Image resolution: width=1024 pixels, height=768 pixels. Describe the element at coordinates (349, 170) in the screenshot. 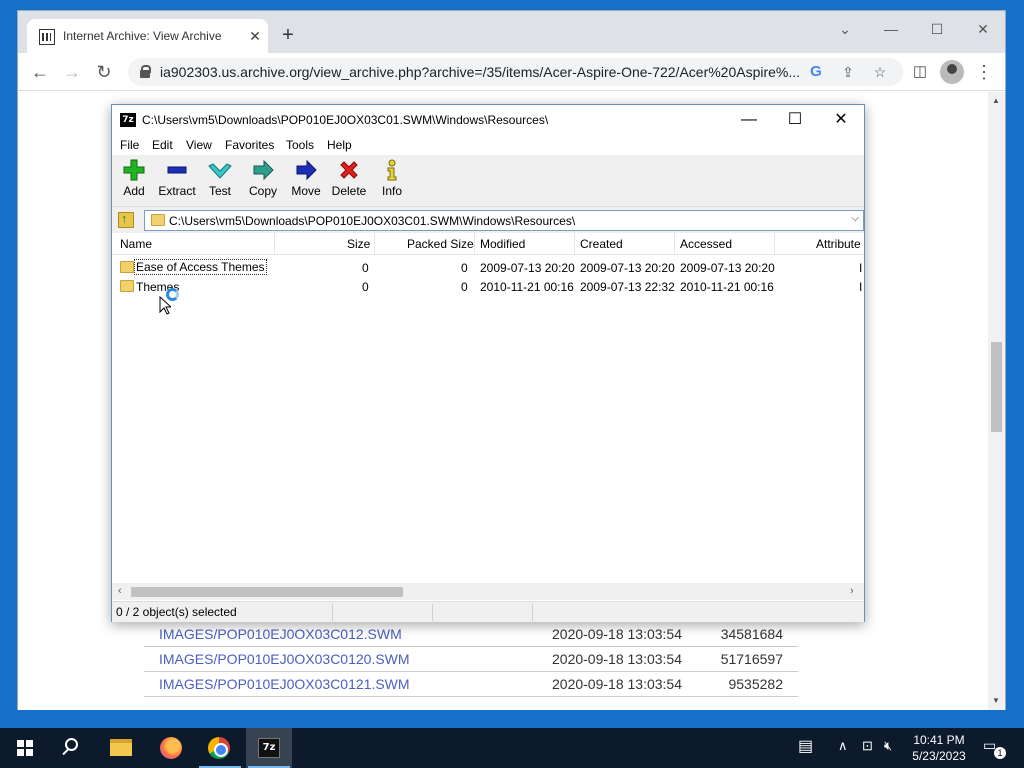

I see `delete-x-icon` at that location.